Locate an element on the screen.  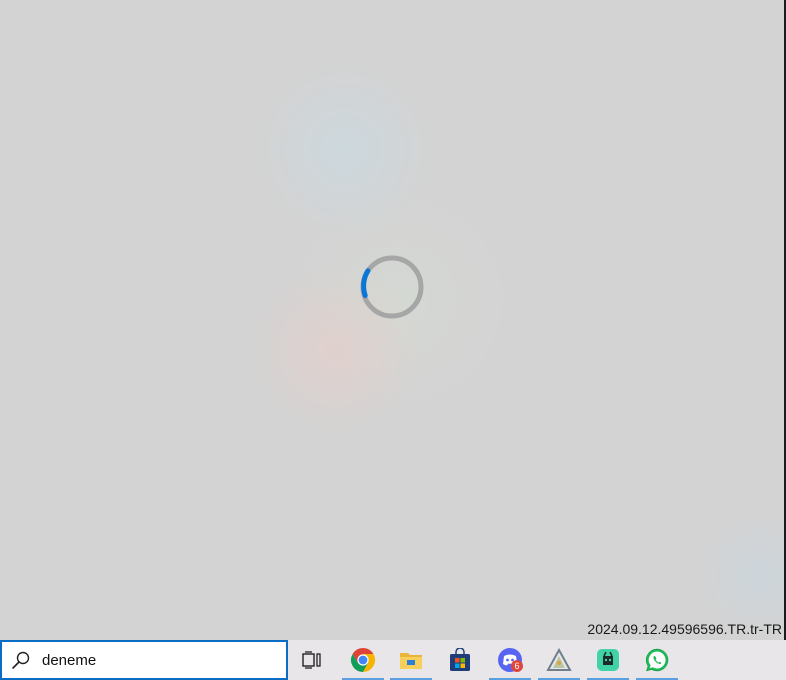
loading-spinner is located at coordinates (392, 287).